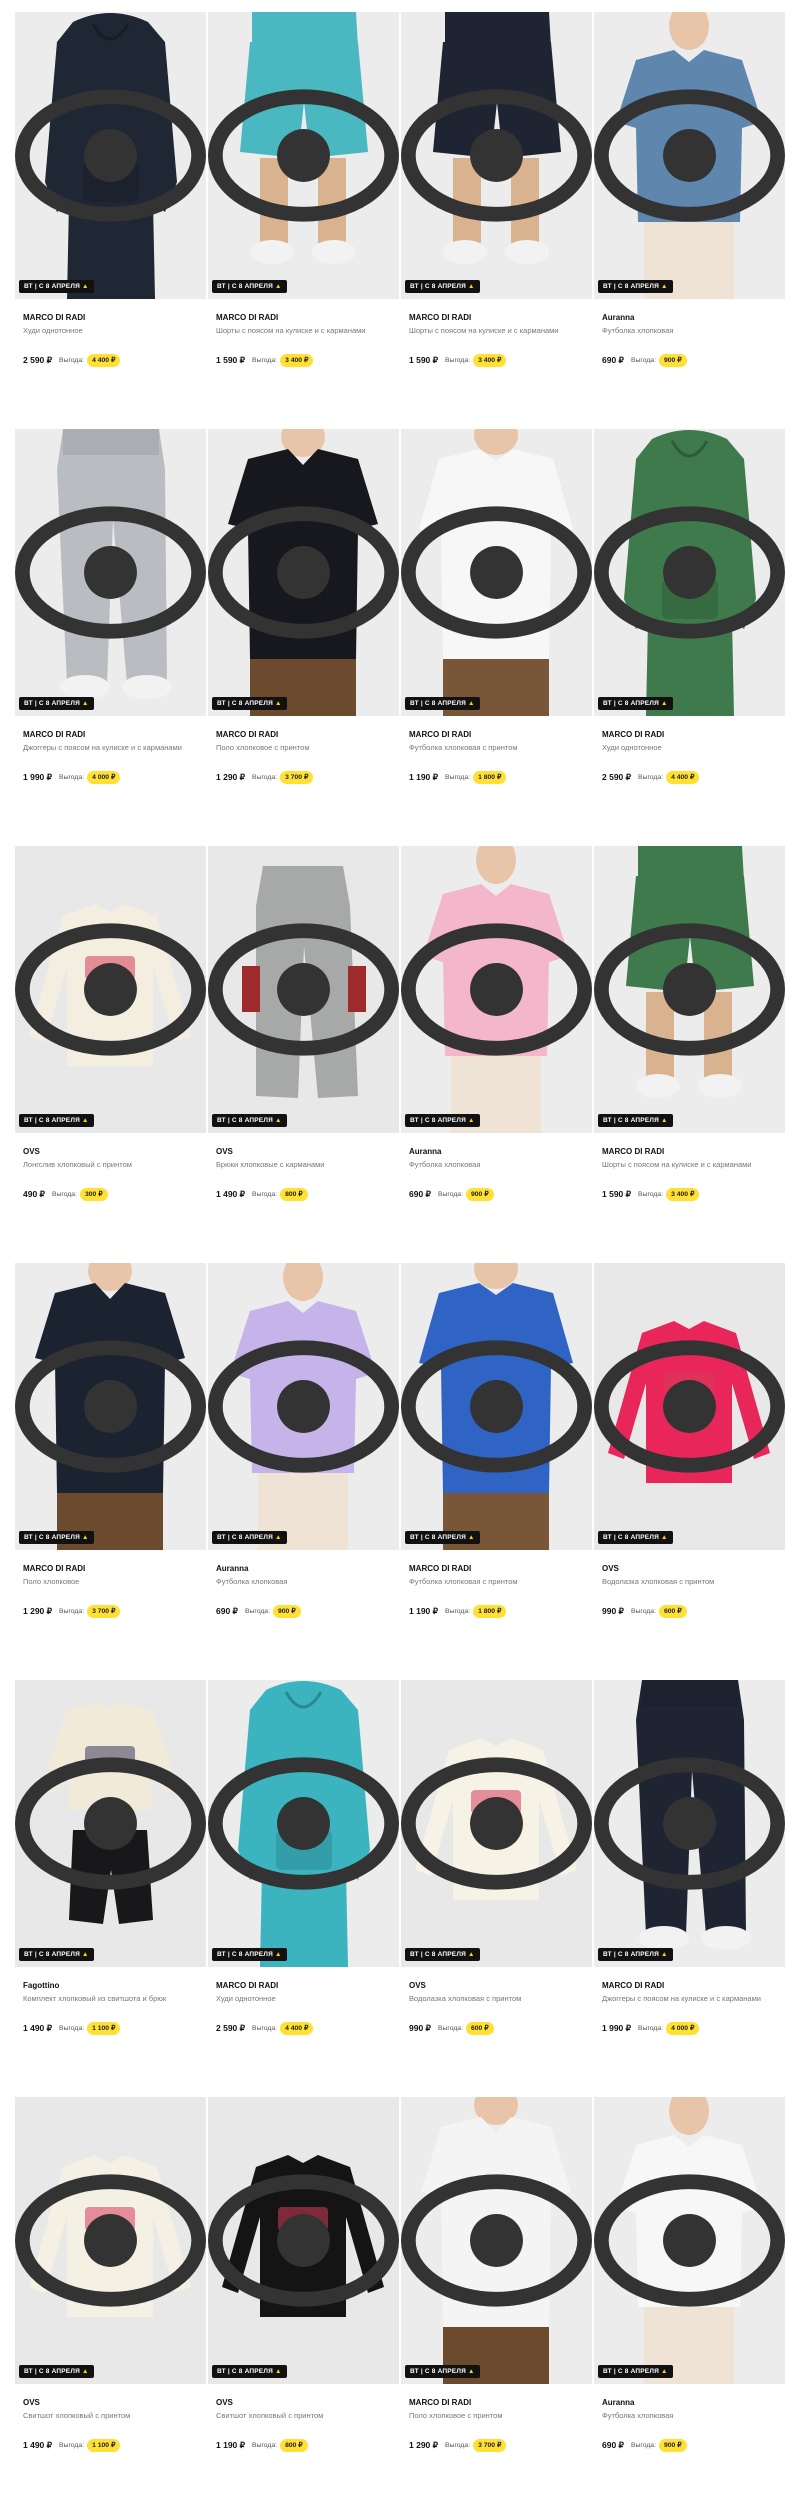  I want to click on product-name: Водолазка хлопковая с принтом, so click(465, 1998).